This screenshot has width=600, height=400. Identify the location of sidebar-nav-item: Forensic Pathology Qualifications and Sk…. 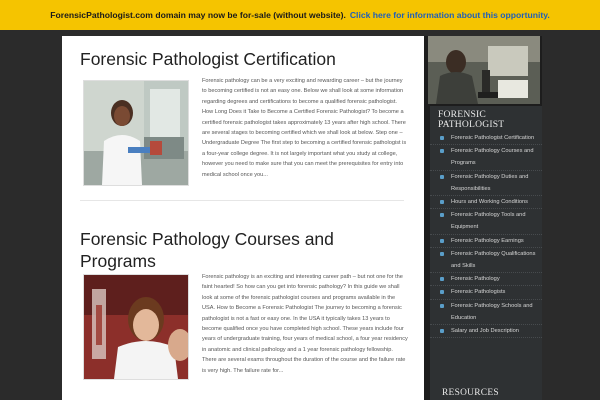
(486, 261).